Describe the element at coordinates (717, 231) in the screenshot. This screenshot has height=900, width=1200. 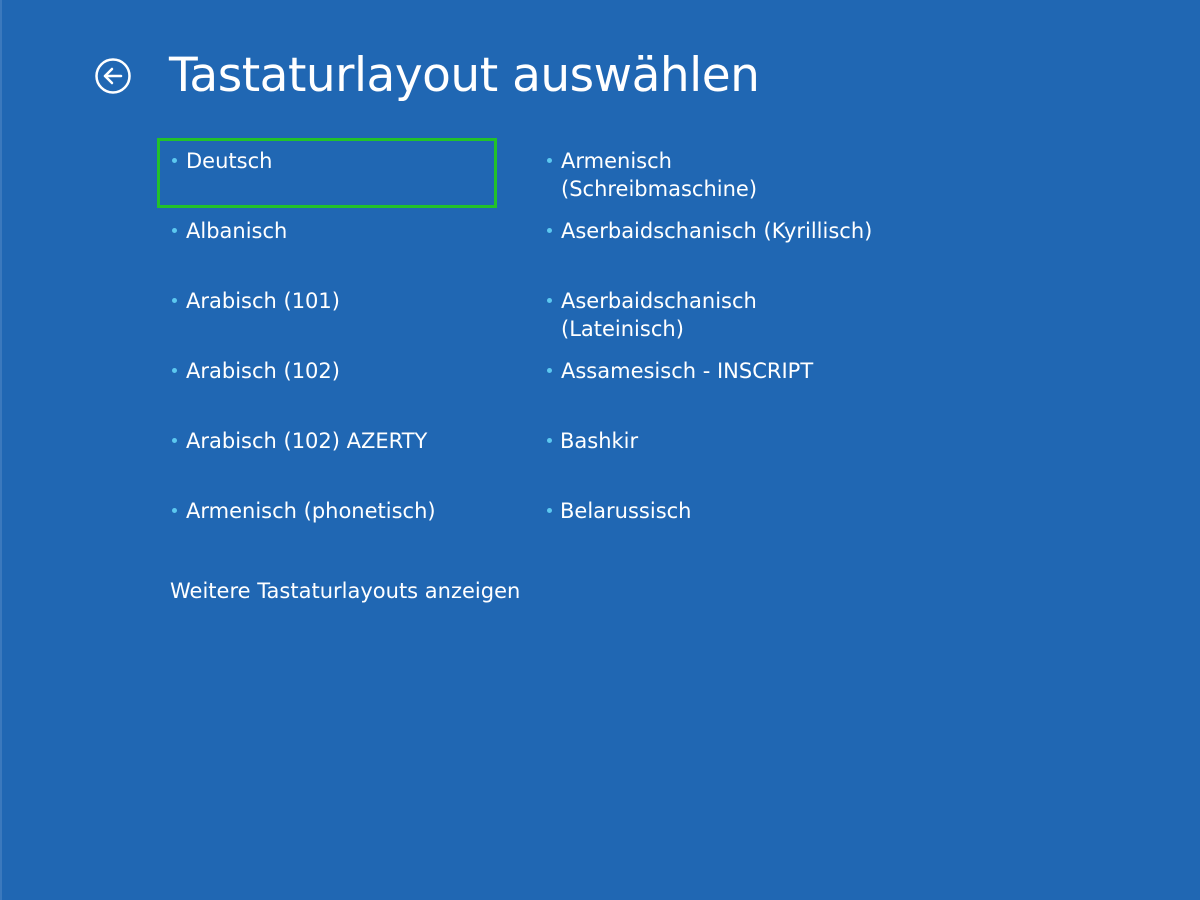
I see `layout-item-label-line1: Aserbaidschanisch (Kyrillisch)` at that location.